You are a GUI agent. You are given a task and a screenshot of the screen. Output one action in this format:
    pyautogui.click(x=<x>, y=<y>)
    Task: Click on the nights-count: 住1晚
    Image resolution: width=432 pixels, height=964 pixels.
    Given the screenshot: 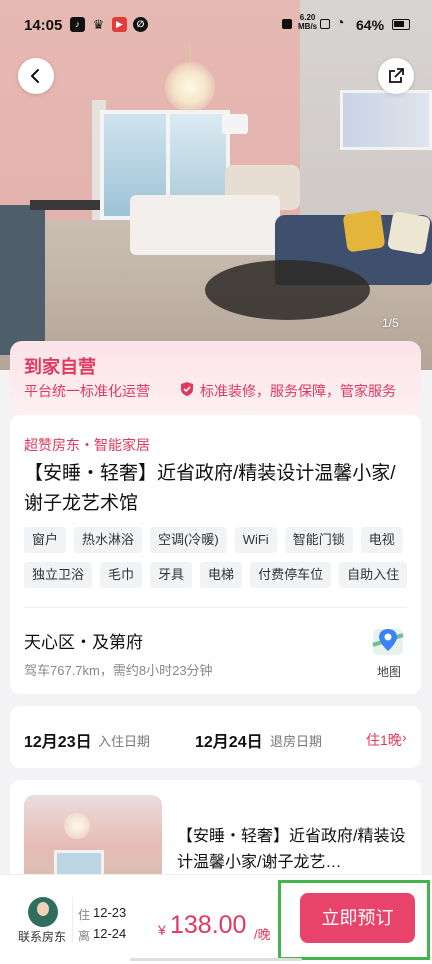 What is the action you would take?
    pyautogui.click(x=384, y=740)
    